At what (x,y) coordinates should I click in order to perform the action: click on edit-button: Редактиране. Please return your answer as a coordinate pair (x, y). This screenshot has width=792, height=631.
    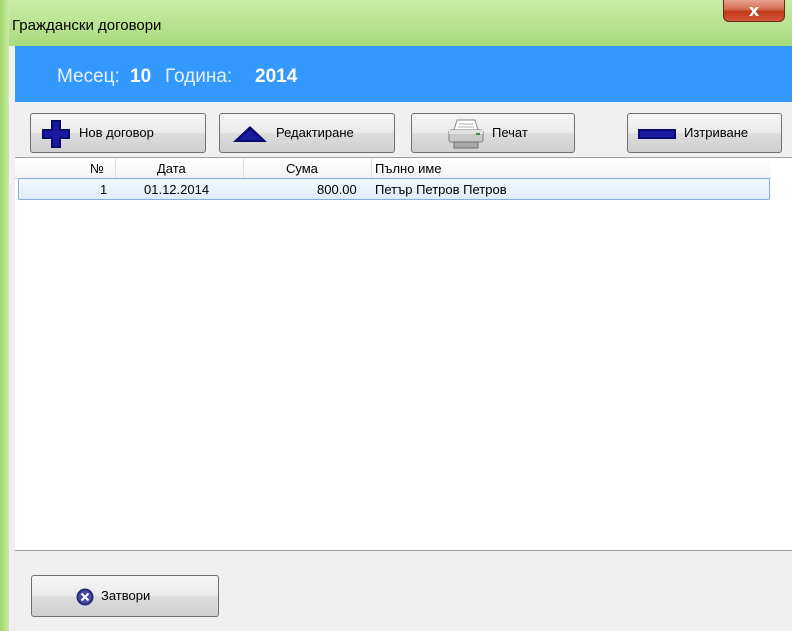
    Looking at the image, I should click on (307, 133).